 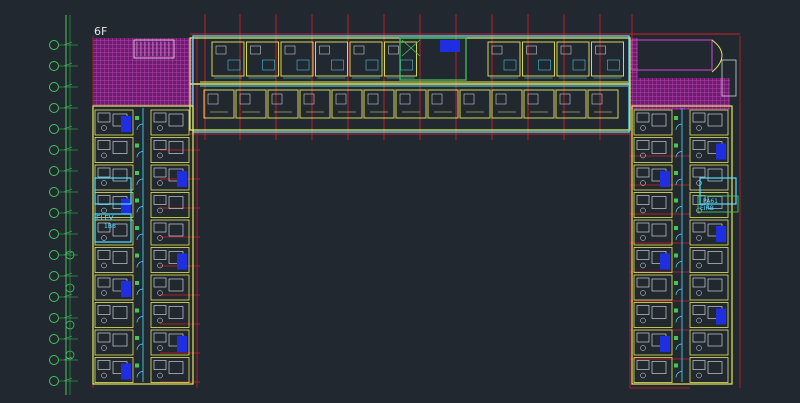 What do you see at coordinates (710, 201) in the screenshot?
I see `right-wing-label: PA61` at bounding box center [710, 201].